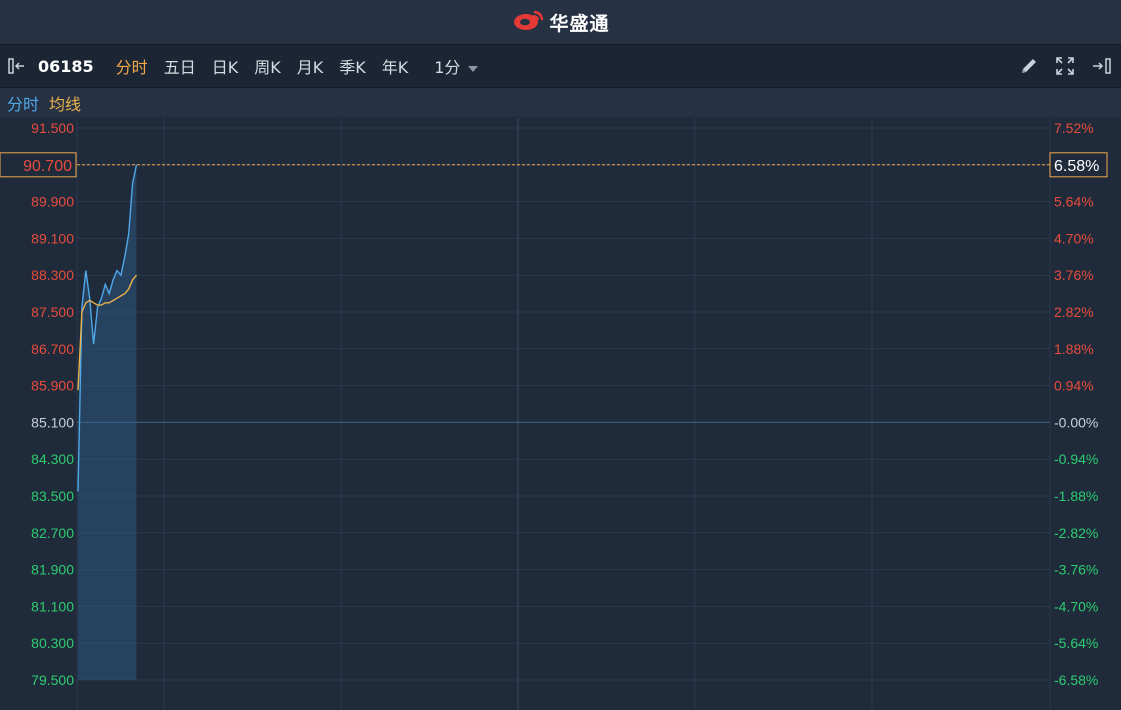  Describe the element at coordinates (52, 312) in the screenshot. I see `price-tick-label: 87.500` at that location.